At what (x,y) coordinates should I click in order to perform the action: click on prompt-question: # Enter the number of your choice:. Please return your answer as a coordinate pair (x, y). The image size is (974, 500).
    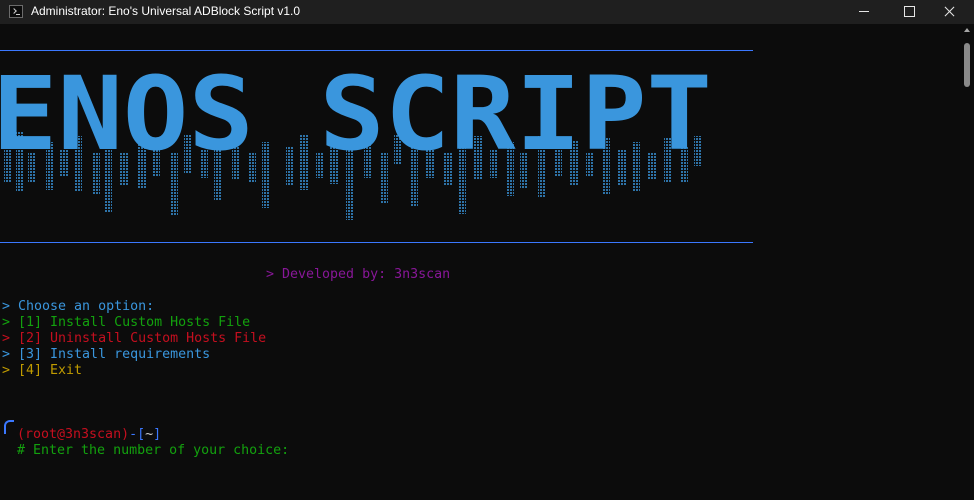
    Looking at the image, I should click on (153, 443).